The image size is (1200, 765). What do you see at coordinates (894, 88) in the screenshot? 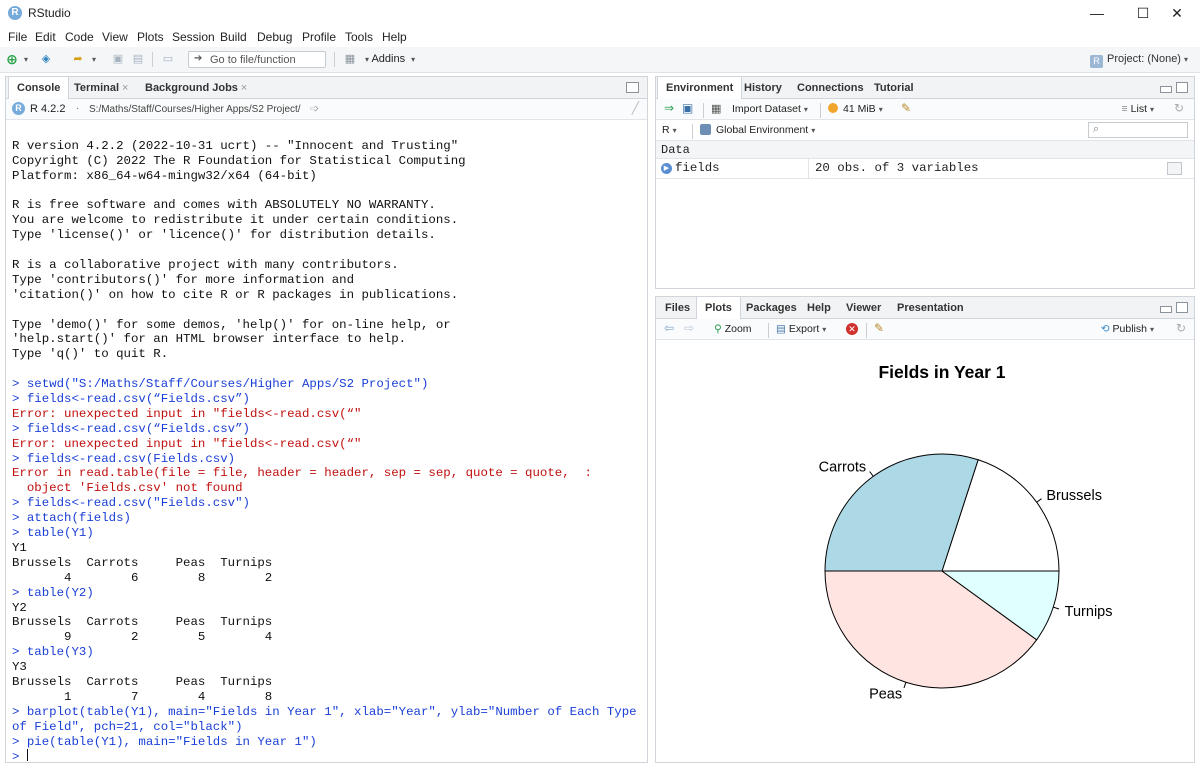
I see `tab-tutorial: Tutorial` at bounding box center [894, 88].